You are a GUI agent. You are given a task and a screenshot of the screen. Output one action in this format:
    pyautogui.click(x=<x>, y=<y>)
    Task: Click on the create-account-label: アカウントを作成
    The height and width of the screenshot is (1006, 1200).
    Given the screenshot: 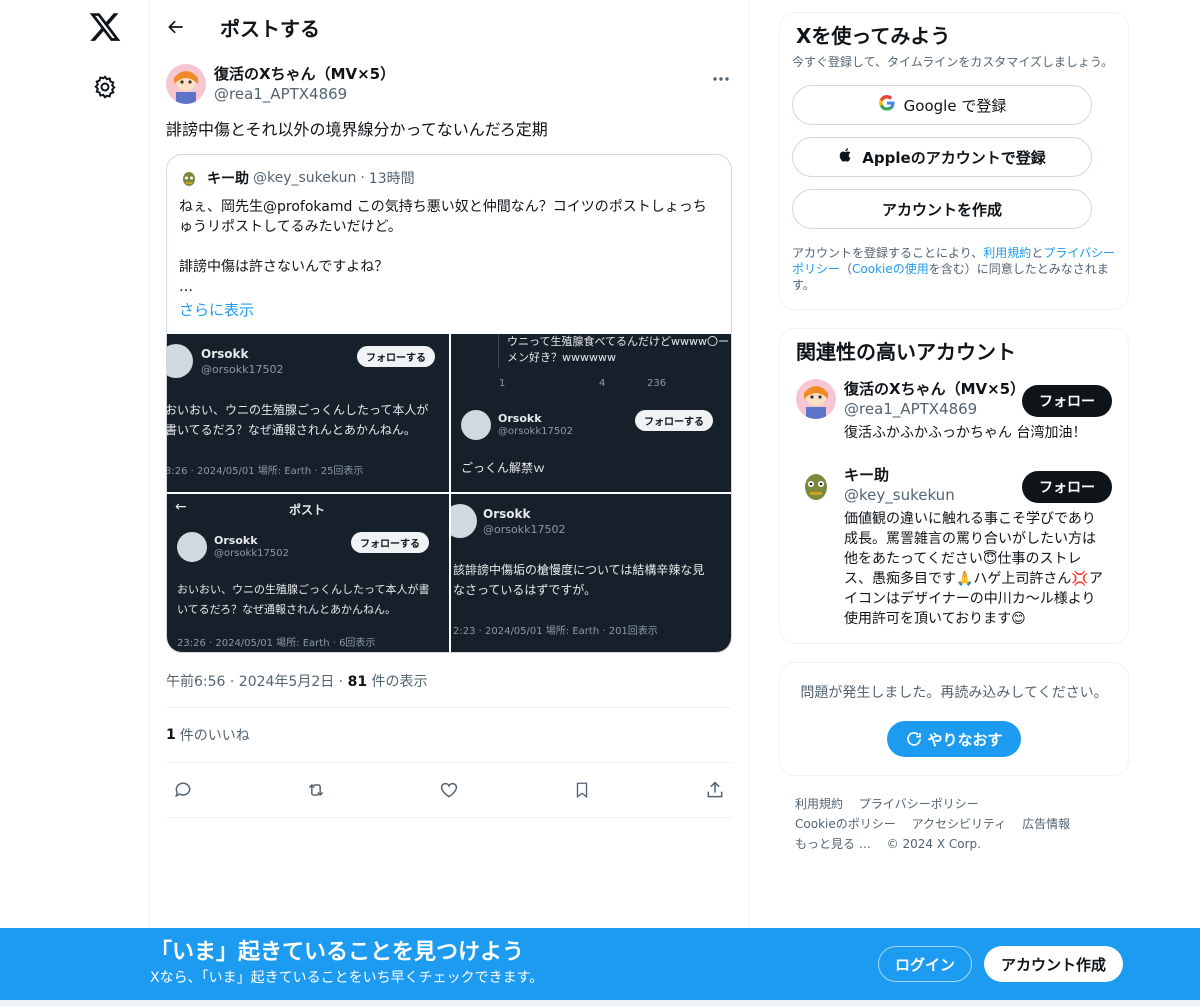 What is the action you would take?
    pyautogui.click(x=941, y=209)
    